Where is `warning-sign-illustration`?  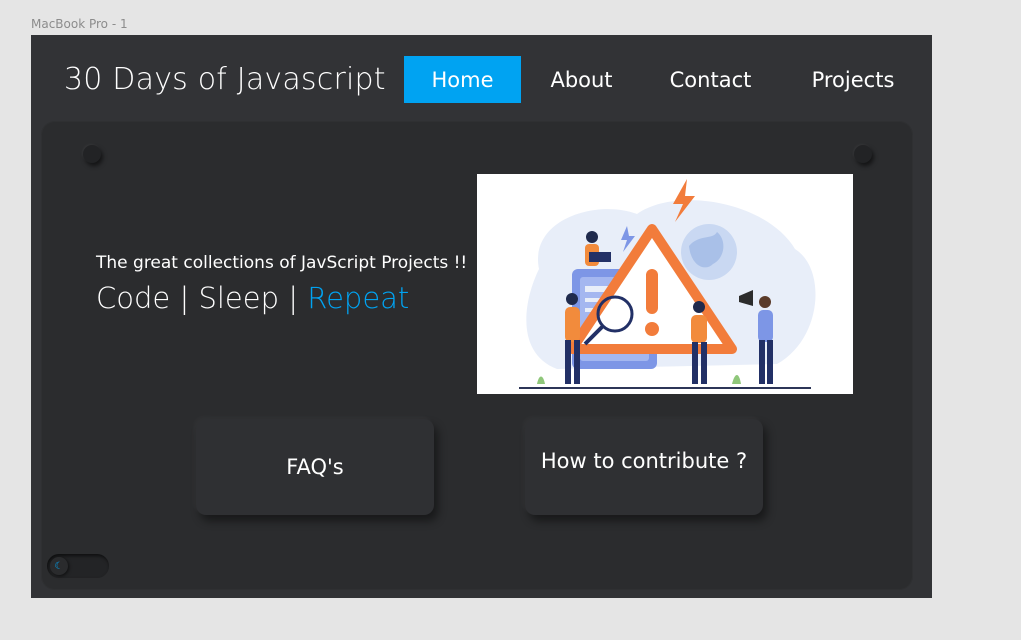
warning-sign-illustration is located at coordinates (667, 284).